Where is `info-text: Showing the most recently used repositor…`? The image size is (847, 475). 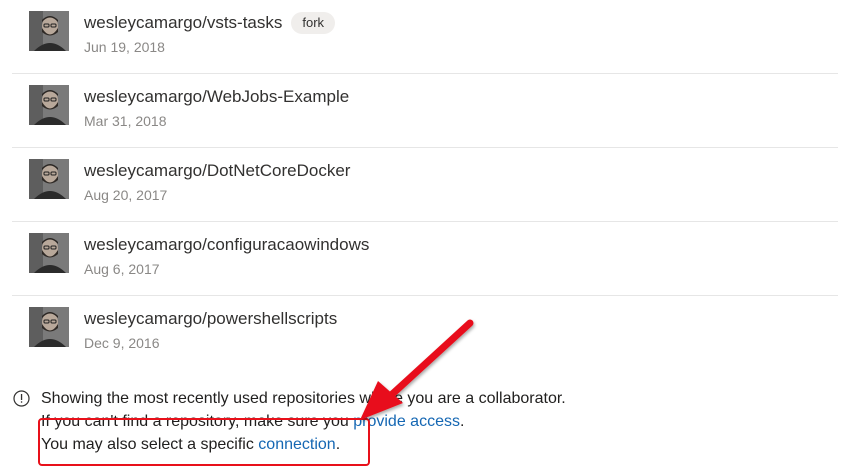 info-text: Showing the most recently used repositor… is located at coordinates (303, 421).